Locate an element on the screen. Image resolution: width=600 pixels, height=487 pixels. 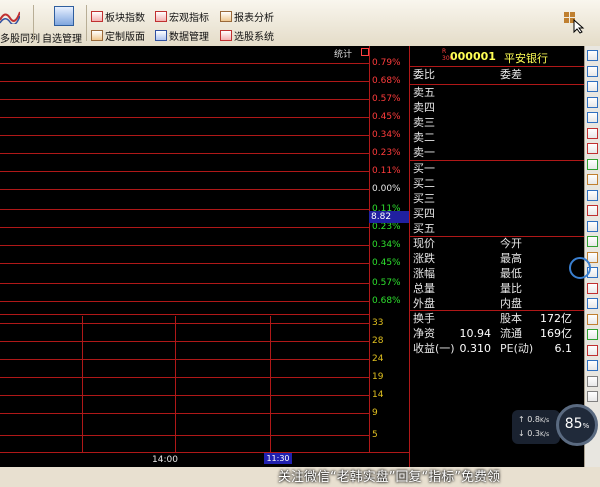
stock-name: 平安银行 is located at coordinates (526, 58).